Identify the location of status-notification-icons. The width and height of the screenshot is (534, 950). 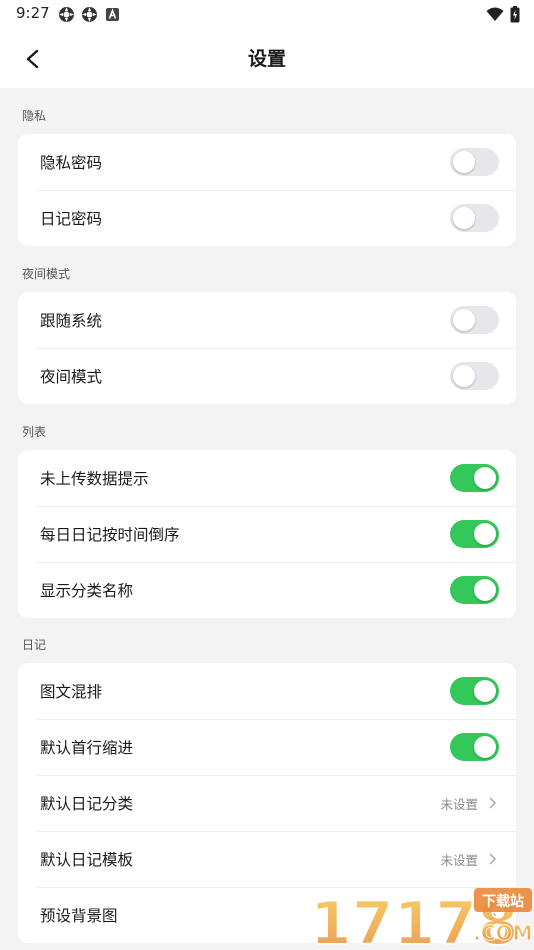
(89, 14).